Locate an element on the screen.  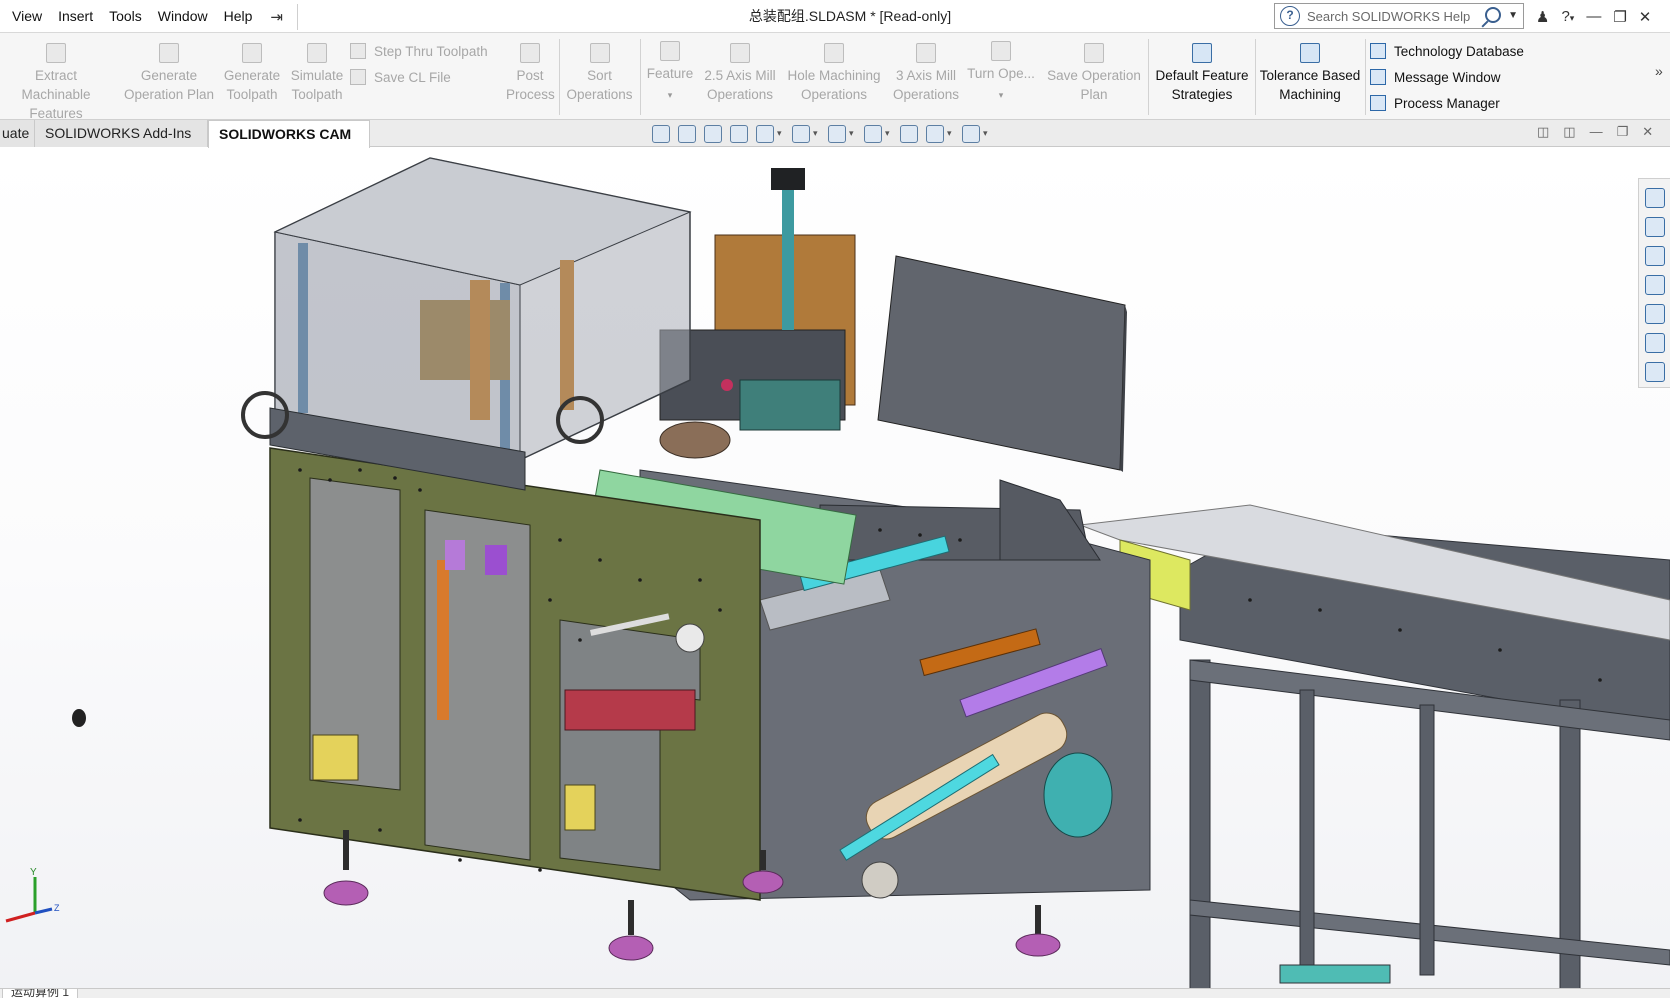
turn-operations-icon is located at coordinates (1001, 51).